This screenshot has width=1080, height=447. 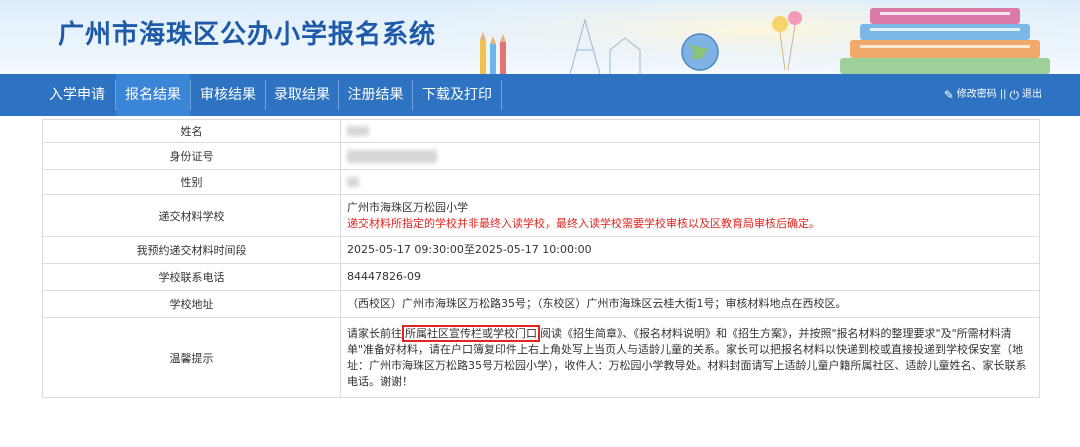 I want to click on appointment-time-value: 2025-05-17 09:30:00至2025-05-17 10:00:00, so click(x=690, y=250).